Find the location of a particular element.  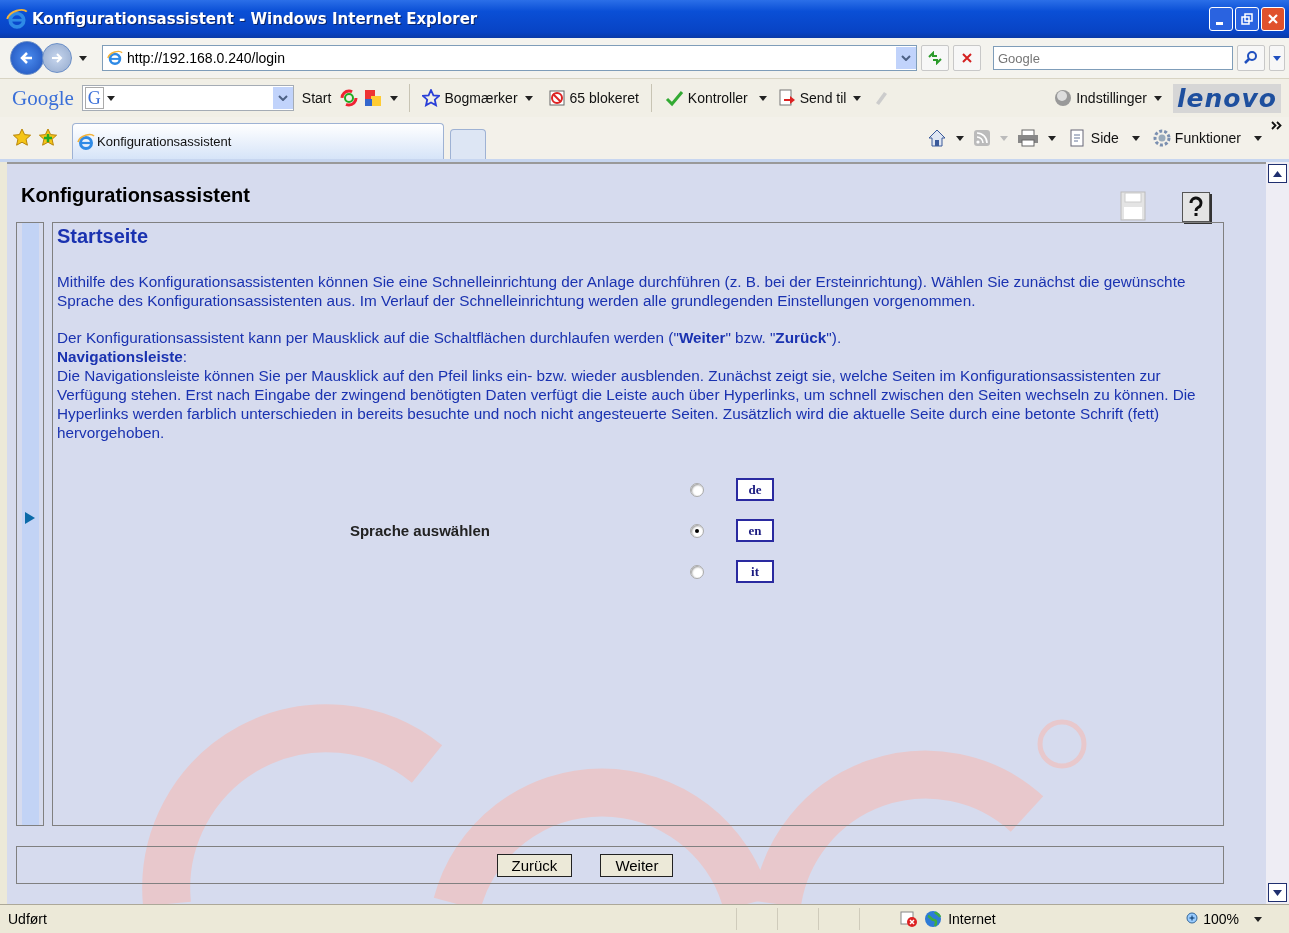

search-button is located at coordinates (1251, 58).